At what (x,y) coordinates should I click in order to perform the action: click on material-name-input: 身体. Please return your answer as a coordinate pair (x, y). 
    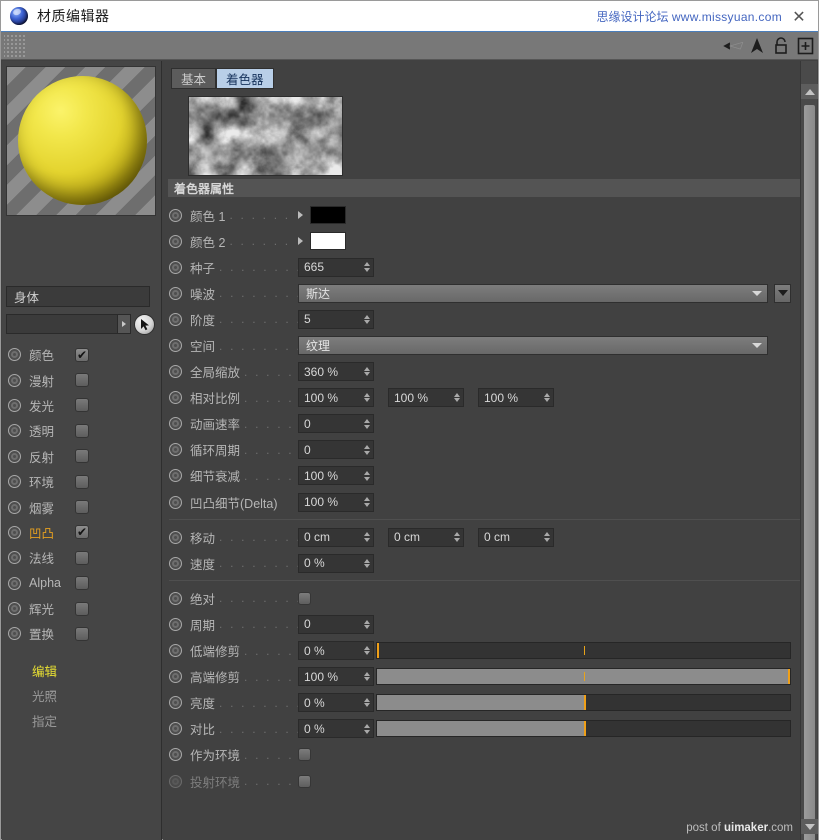
    Looking at the image, I should click on (78, 296).